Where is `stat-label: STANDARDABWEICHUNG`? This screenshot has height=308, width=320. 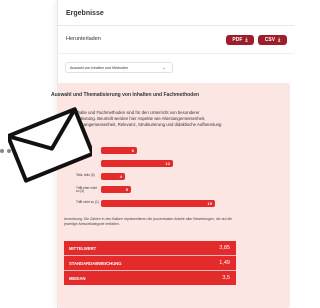 stat-label: STANDARDABWEICHUNG is located at coordinates (95, 263).